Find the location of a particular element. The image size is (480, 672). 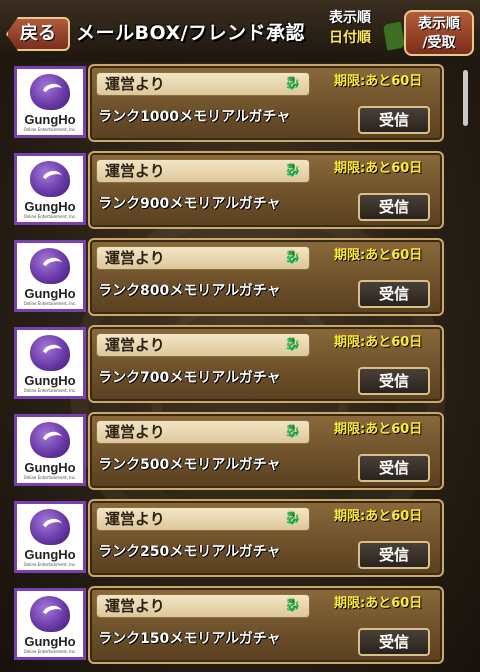

mail-card: 運営より 🐉 期限:あと60日 ランク800メモリアルガチャ 受信 is located at coordinates (266, 277).